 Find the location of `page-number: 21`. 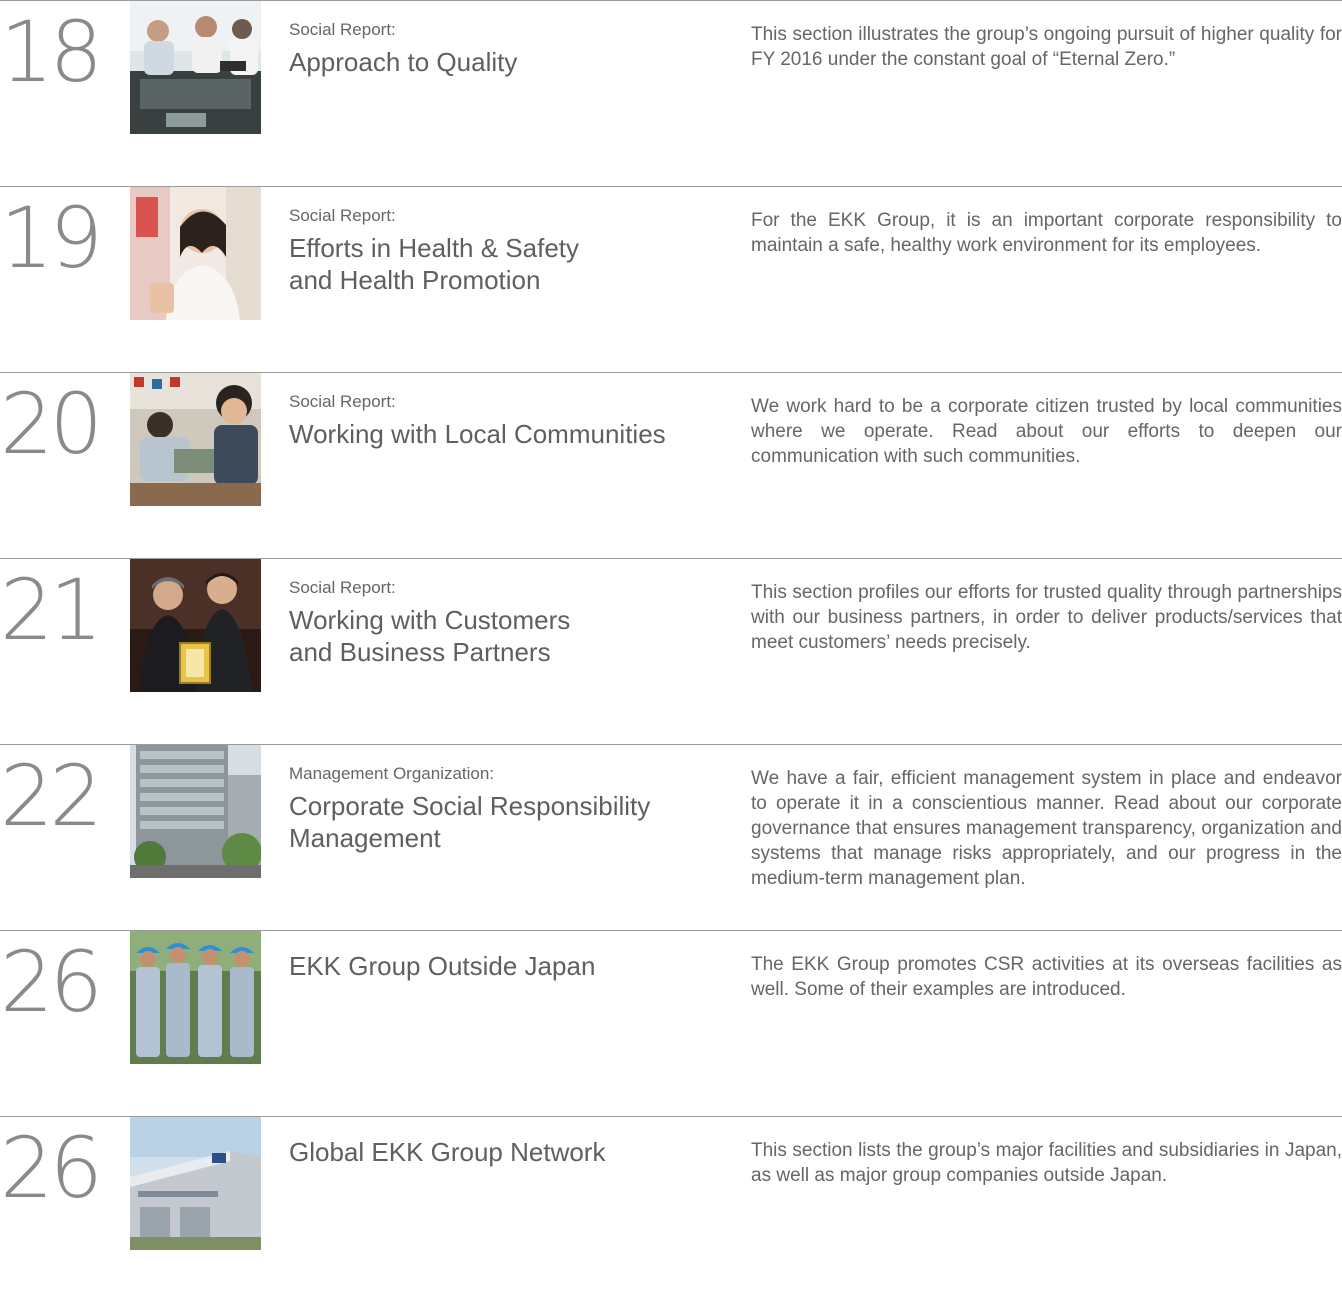

page-number: 21 is located at coordinates (51, 610).